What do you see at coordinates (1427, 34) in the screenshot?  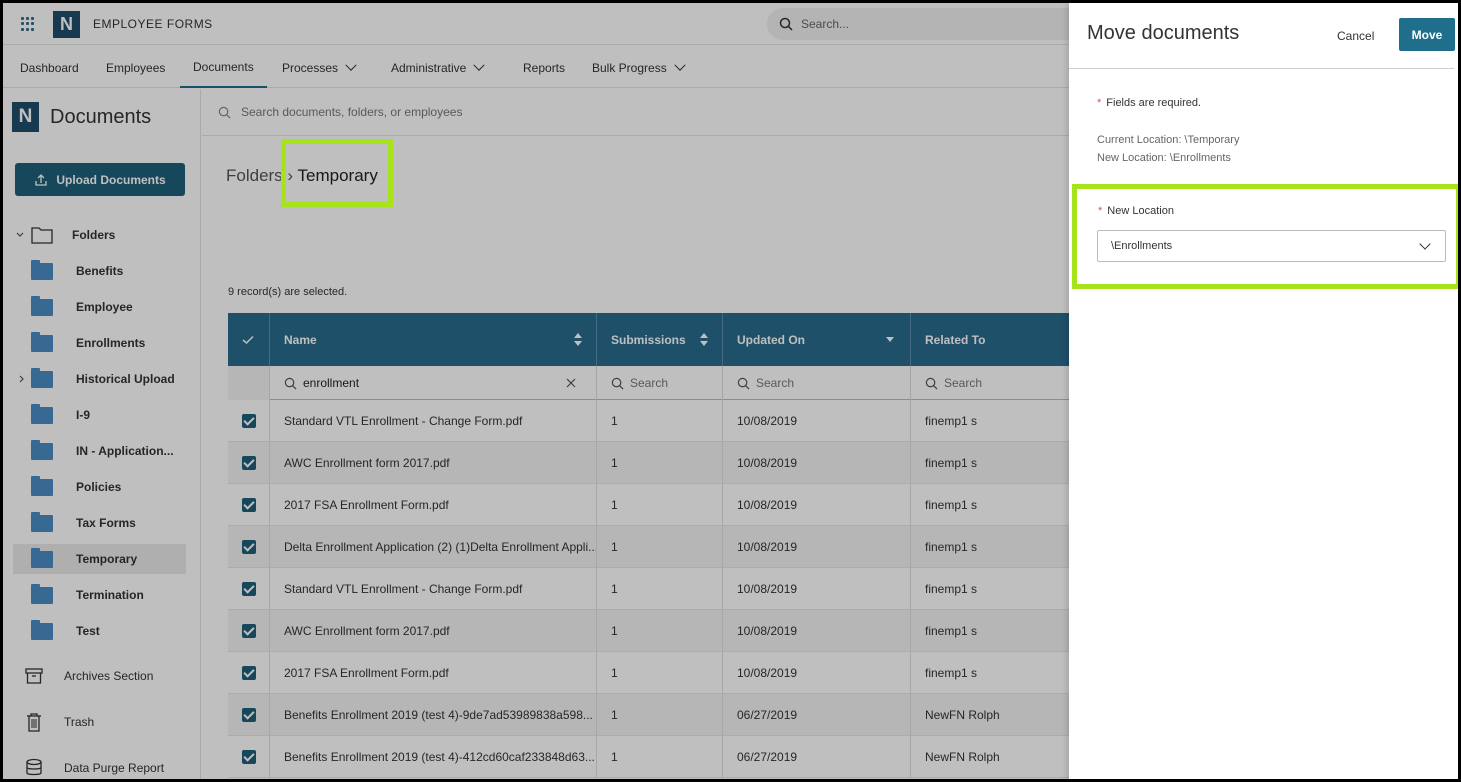 I see `move-button: Move` at bounding box center [1427, 34].